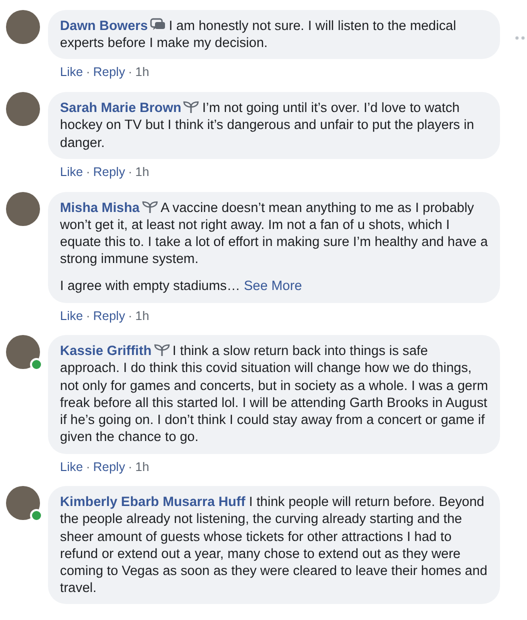 Image resolution: width=527 pixels, height=620 pixels. What do you see at coordinates (273, 286) in the screenshot?
I see `see-more-link: See More` at bounding box center [273, 286].